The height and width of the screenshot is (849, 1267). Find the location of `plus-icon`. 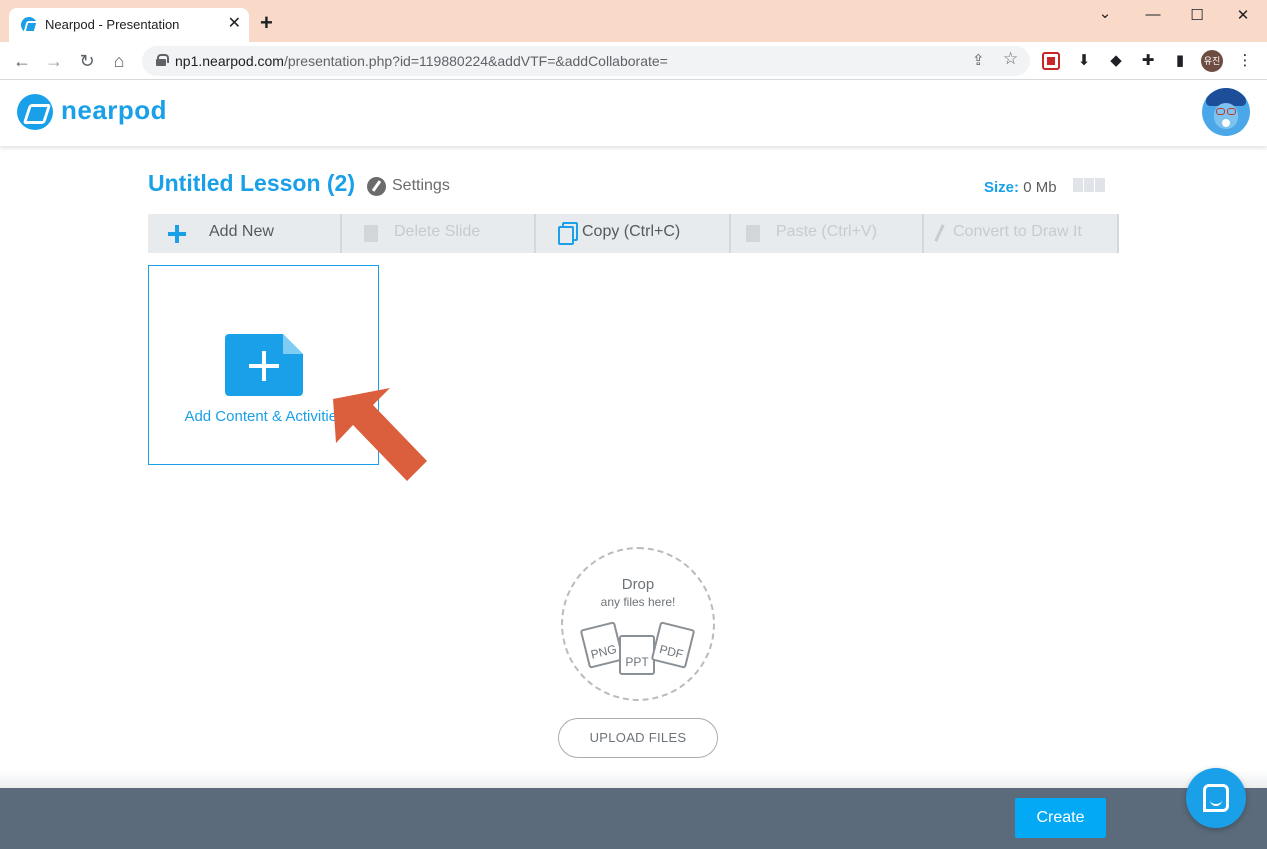

plus-icon is located at coordinates (177, 234).